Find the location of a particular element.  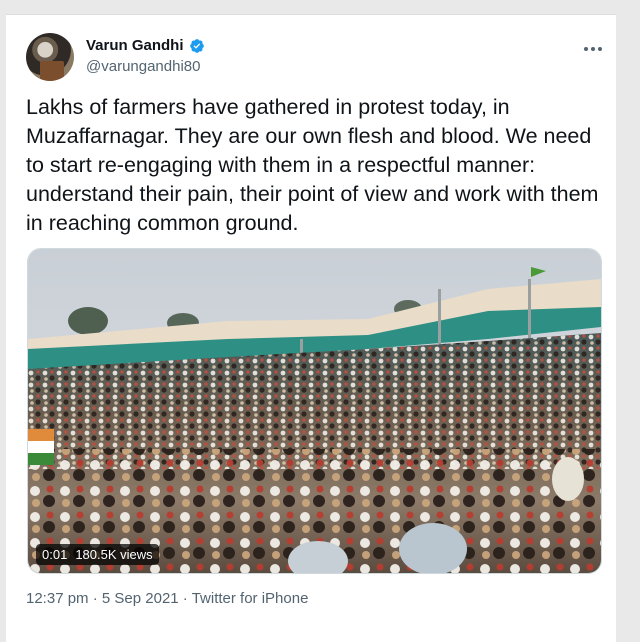

tweet-source: Twitter for iPhone is located at coordinates (250, 598).